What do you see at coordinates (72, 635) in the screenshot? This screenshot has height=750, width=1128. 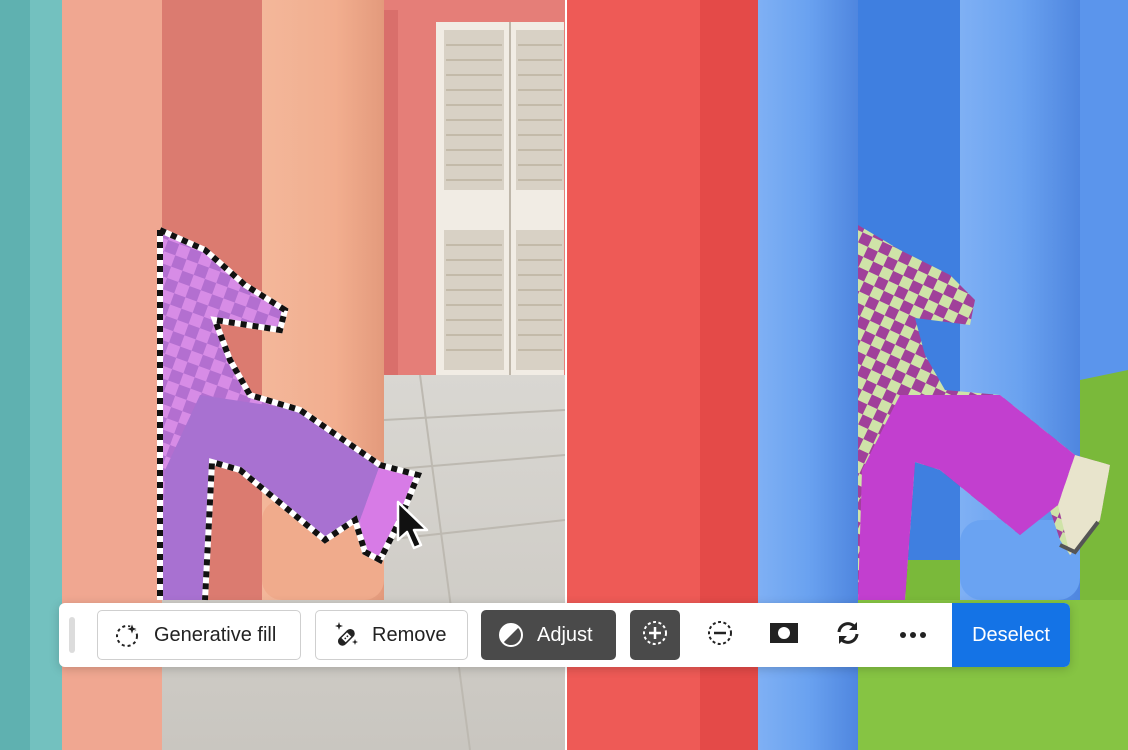 I see `drag-handle` at bounding box center [72, 635].